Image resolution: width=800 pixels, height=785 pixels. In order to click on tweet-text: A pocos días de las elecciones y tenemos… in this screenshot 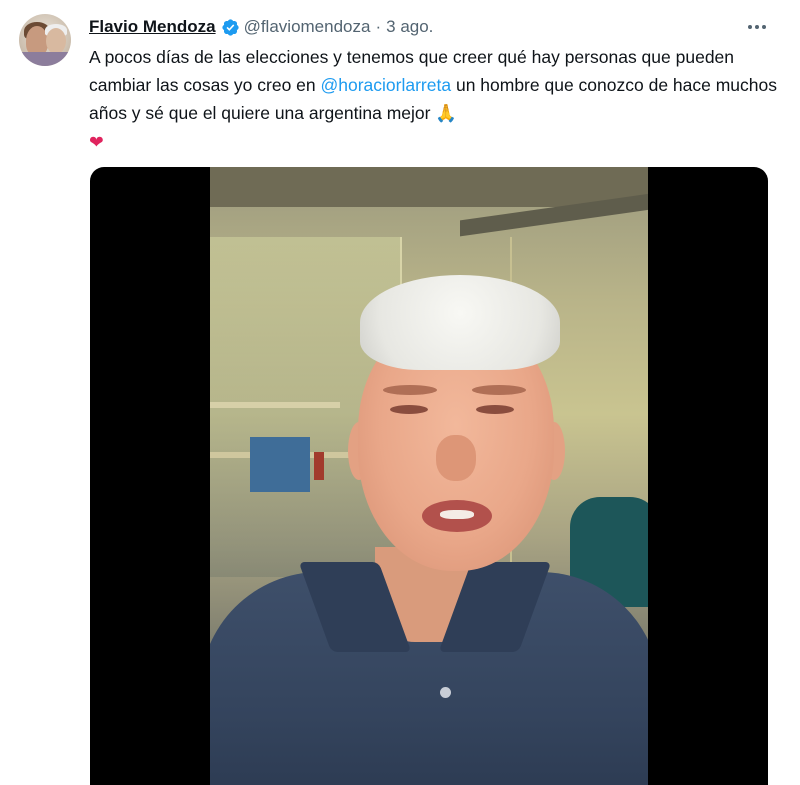, I will do `click(434, 100)`.